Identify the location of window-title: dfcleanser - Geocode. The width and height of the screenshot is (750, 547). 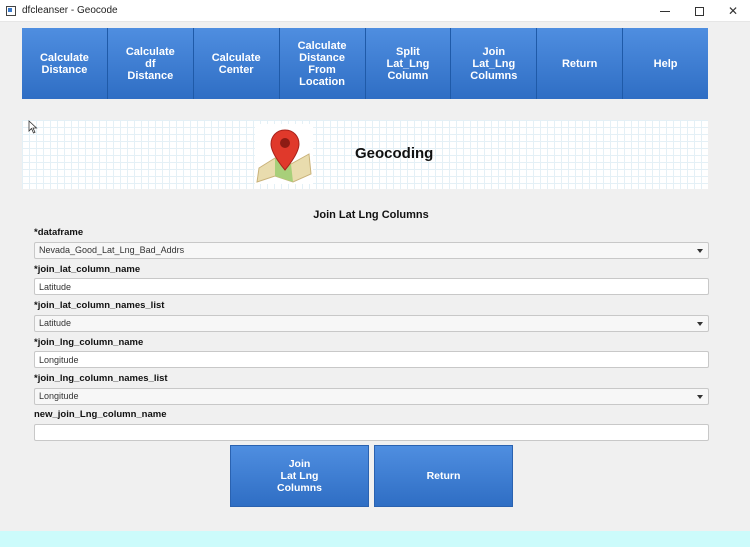
(70, 10).